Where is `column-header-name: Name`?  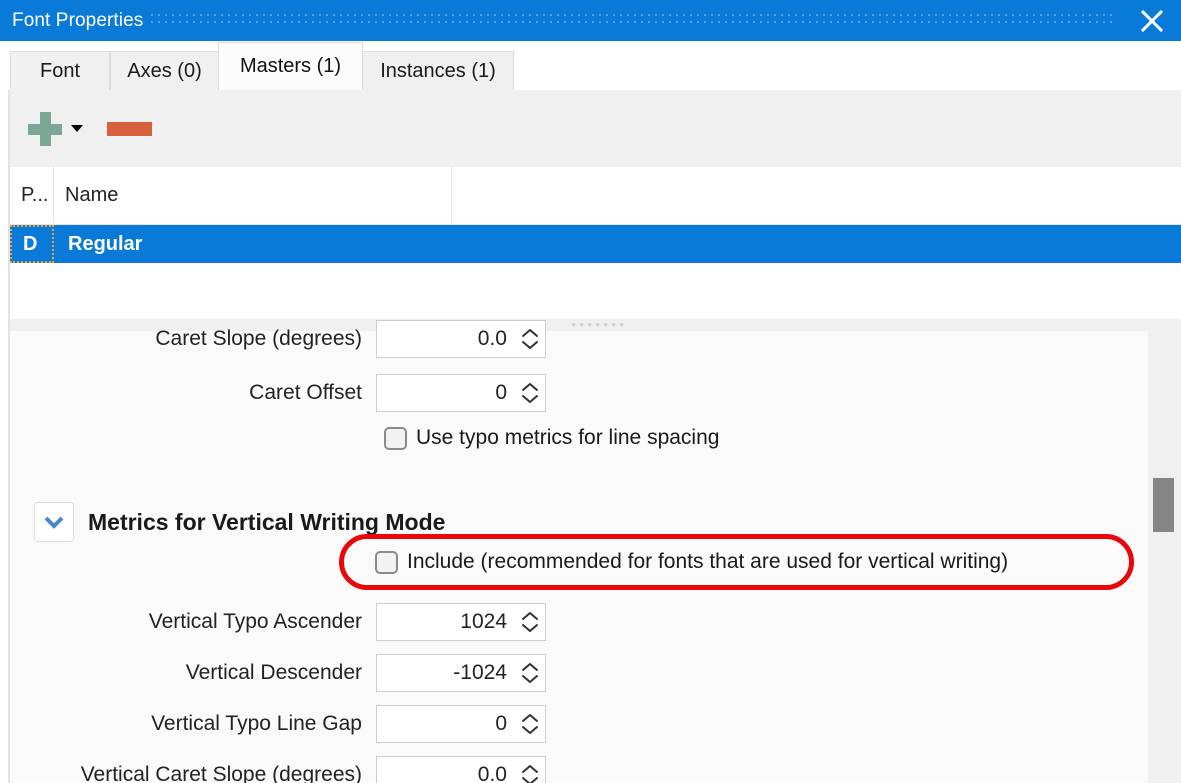
column-header-name: Name is located at coordinates (253, 195).